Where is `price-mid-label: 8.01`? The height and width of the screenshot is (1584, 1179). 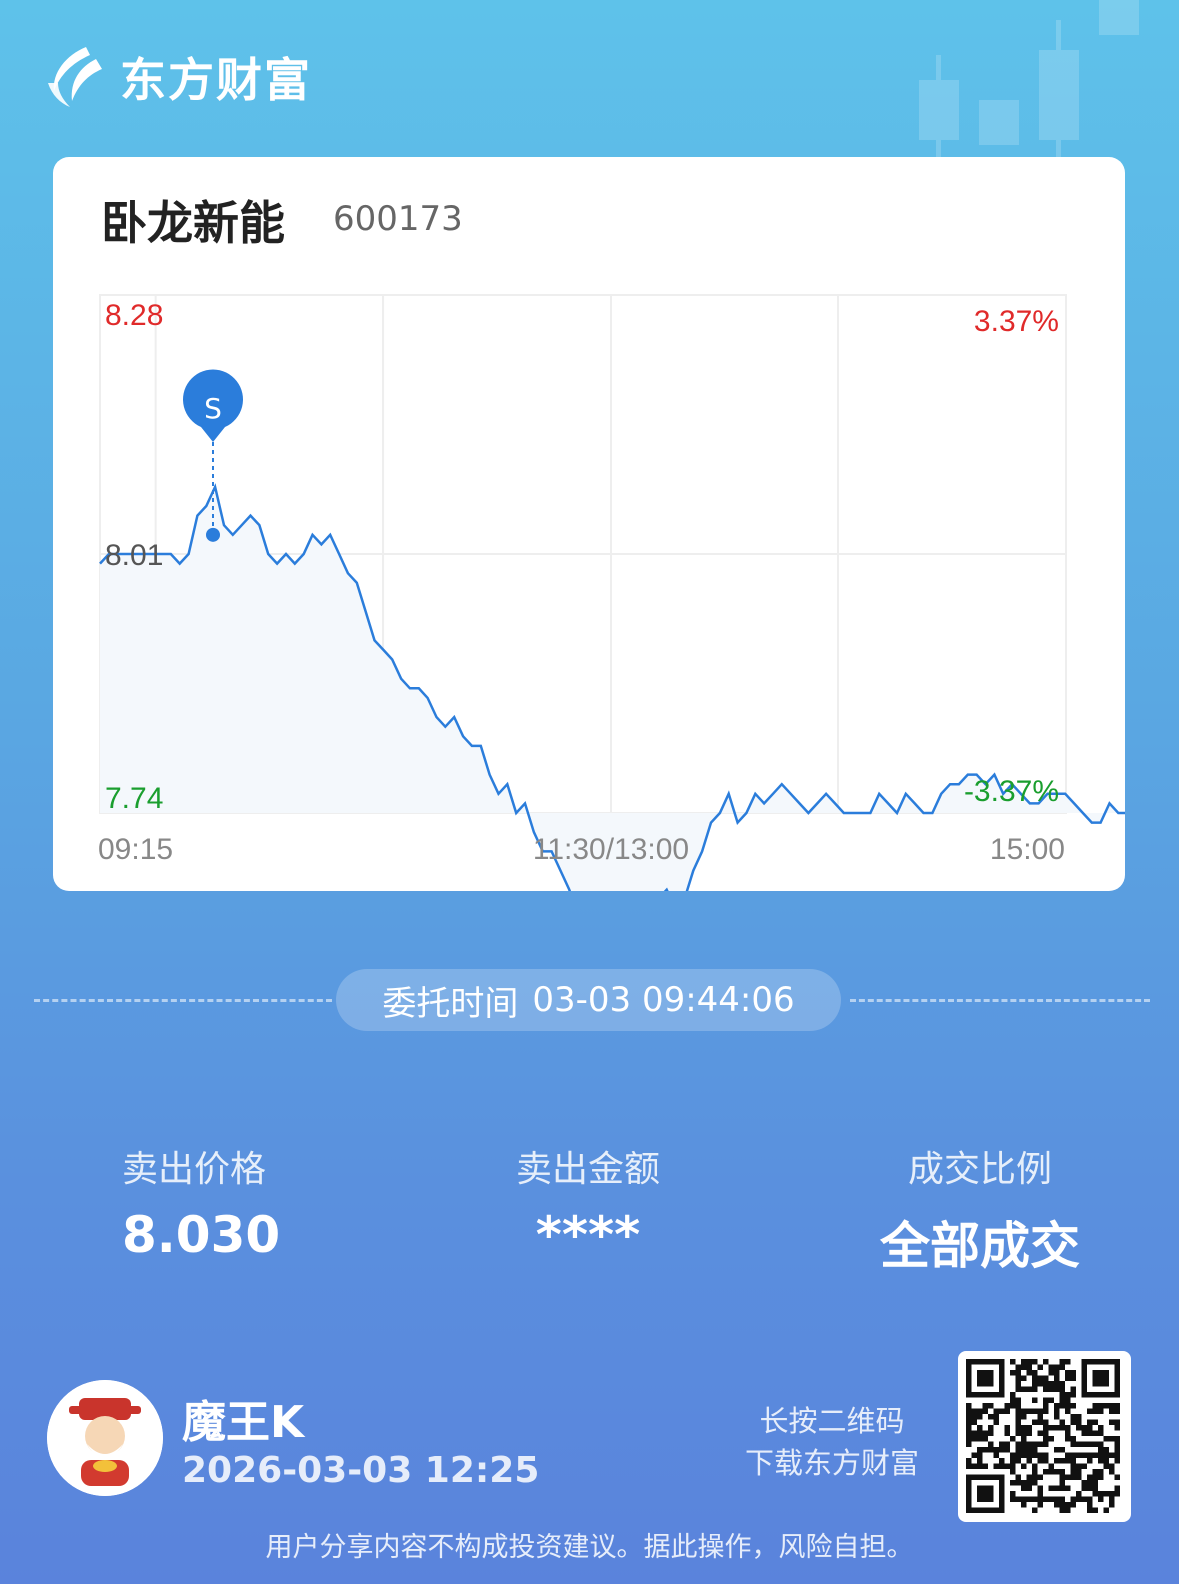 price-mid-label: 8.01 is located at coordinates (134, 555).